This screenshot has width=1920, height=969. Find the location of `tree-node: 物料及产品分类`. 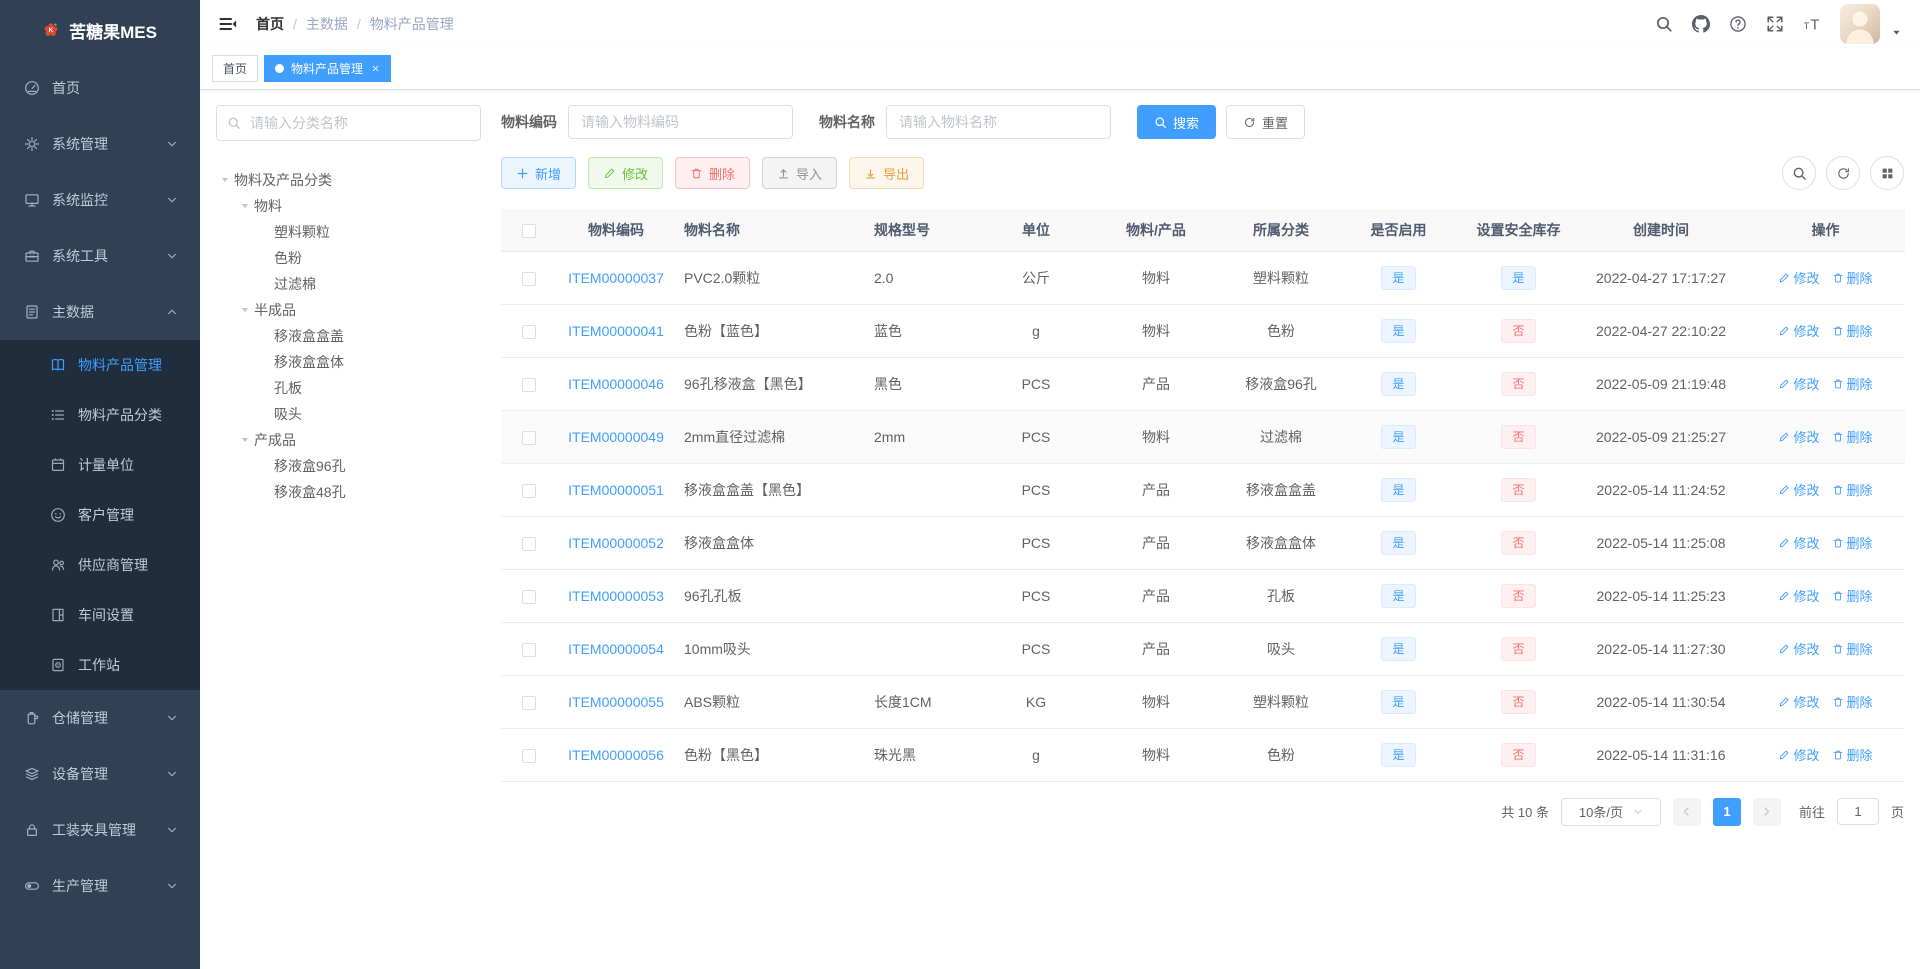

tree-node: 物料及产品分类 is located at coordinates (348, 180).